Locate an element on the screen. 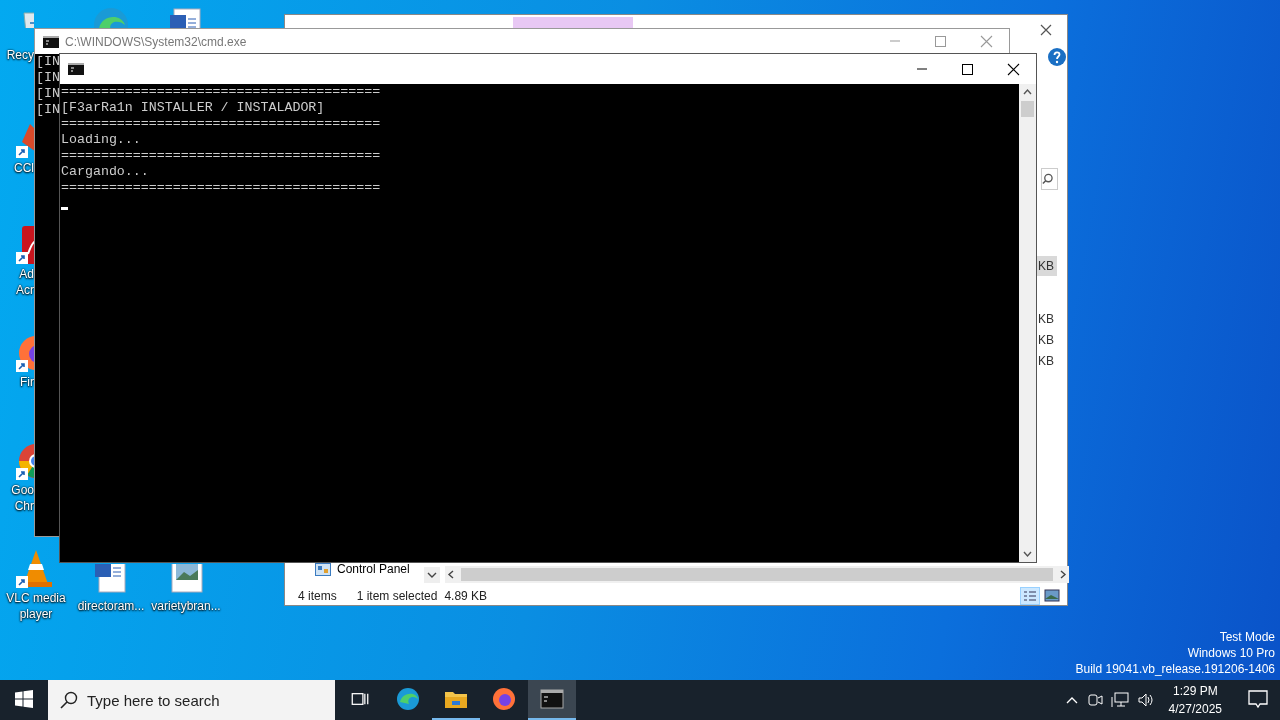 This screenshot has height=720, width=1280. task-view-icon is located at coordinates (360, 699).